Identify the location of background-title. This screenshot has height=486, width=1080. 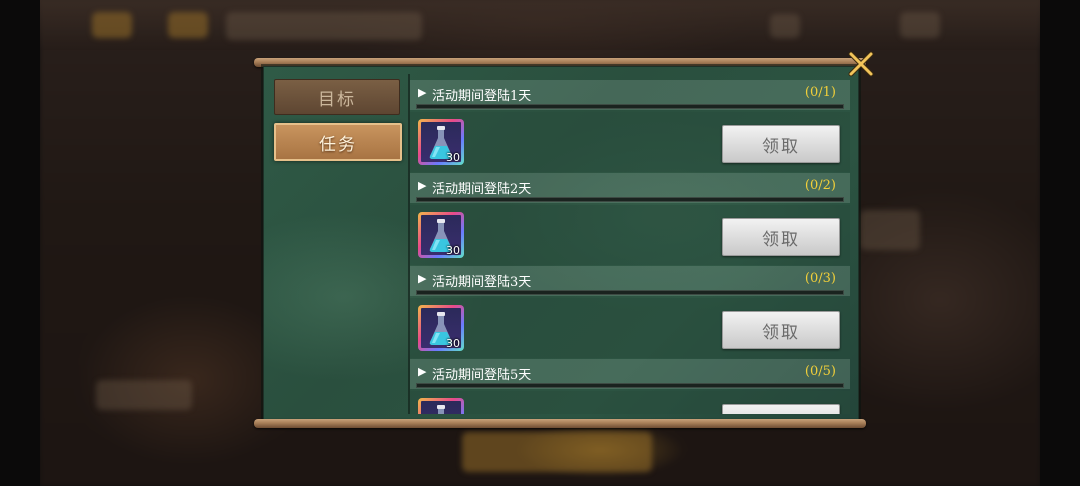
(324, 26).